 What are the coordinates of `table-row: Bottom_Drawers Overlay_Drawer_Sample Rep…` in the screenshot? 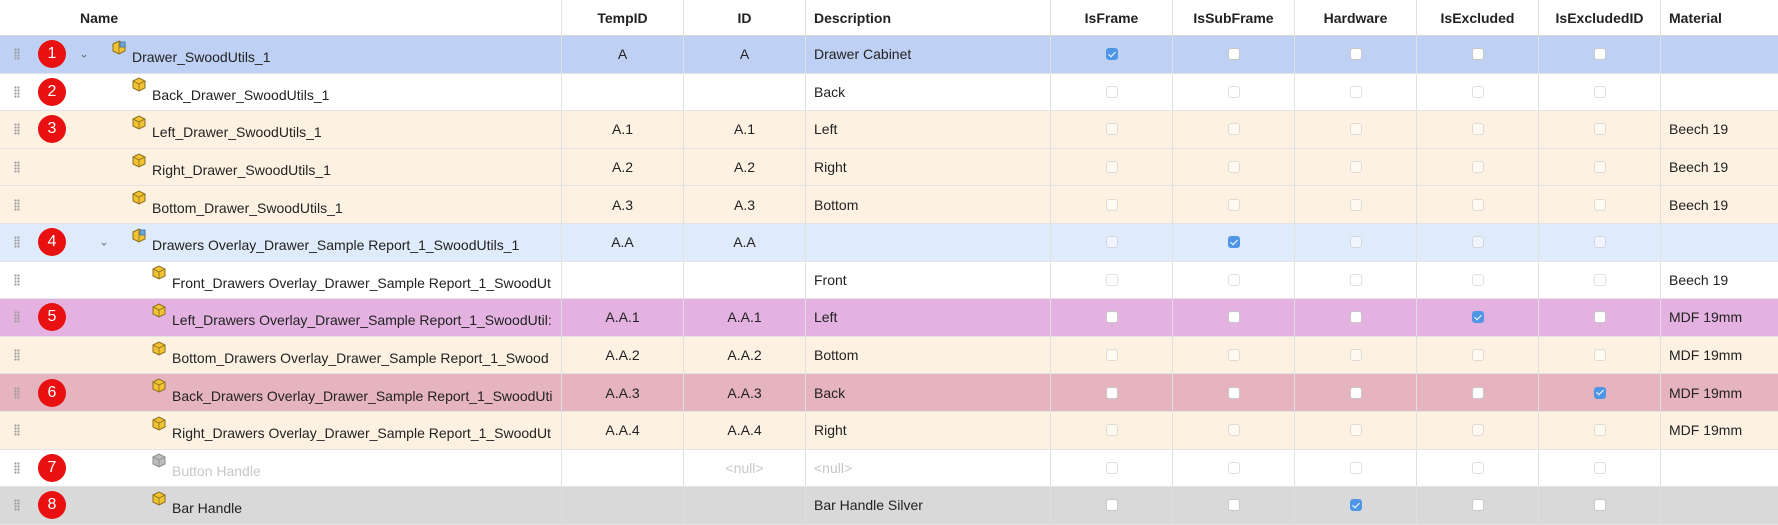 It's located at (889, 355).